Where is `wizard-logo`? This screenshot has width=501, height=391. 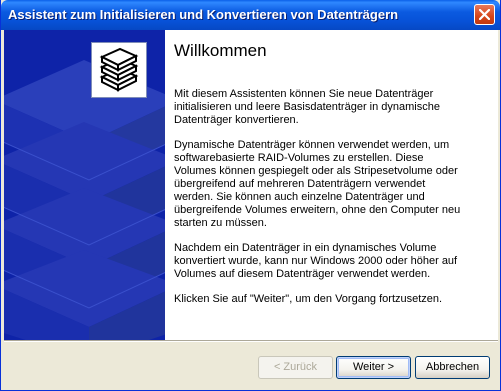 wizard-logo is located at coordinates (119, 70).